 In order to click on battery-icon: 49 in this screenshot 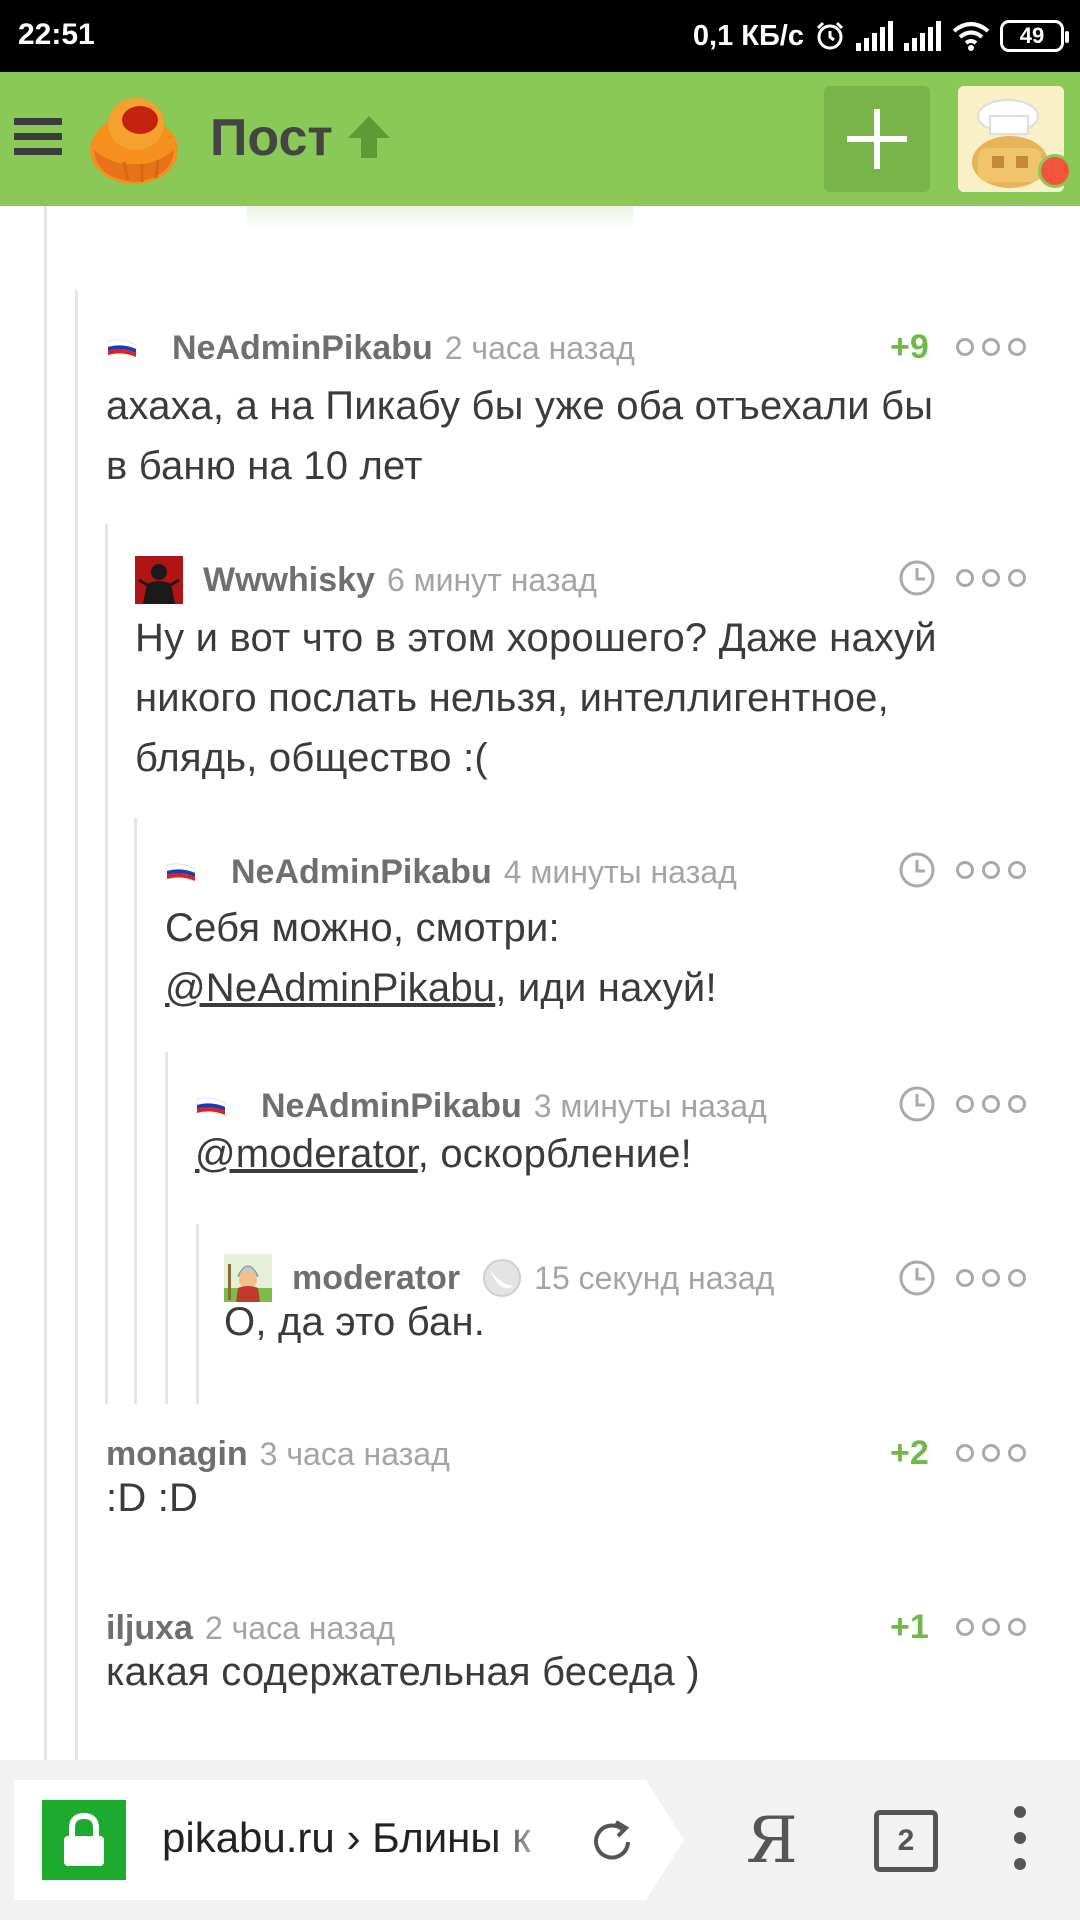, I will do `click(1034, 36)`.